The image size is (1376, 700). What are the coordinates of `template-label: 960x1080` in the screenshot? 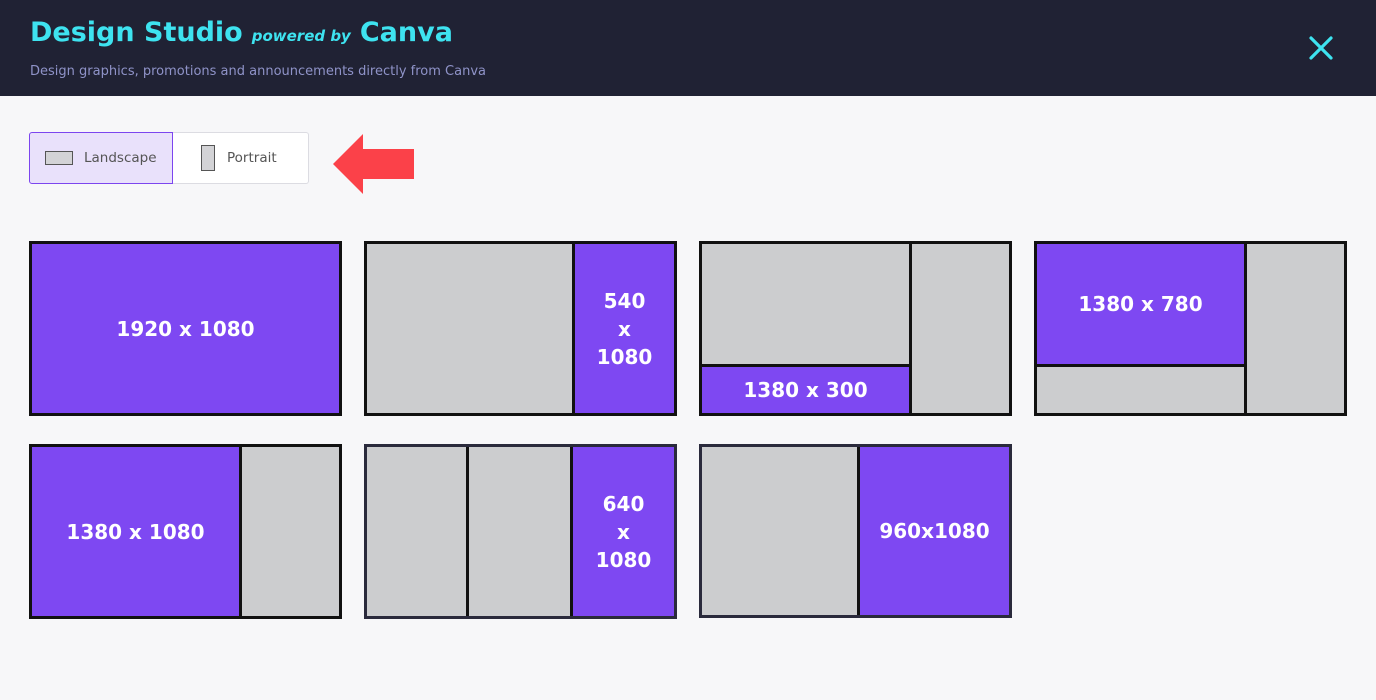 It's located at (934, 531).